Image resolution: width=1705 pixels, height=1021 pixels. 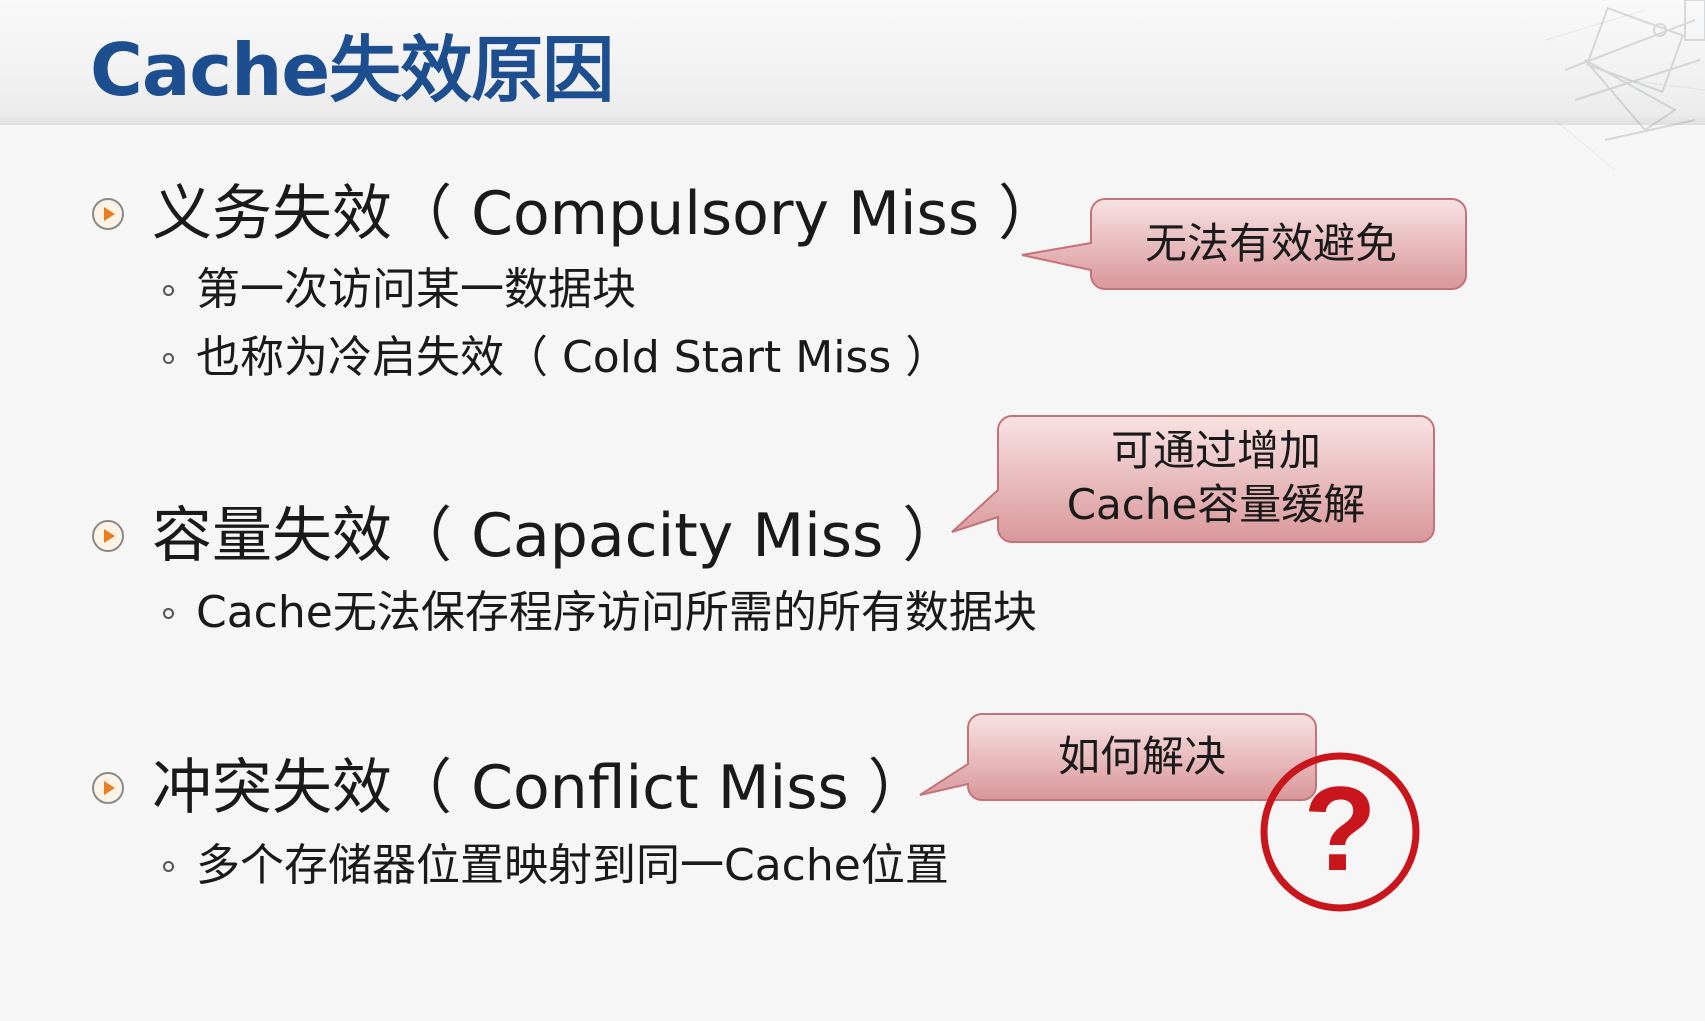 I want to click on section-conflict-miss: 冲突失效（ Conflict Miss ）, so click(x=509, y=788).